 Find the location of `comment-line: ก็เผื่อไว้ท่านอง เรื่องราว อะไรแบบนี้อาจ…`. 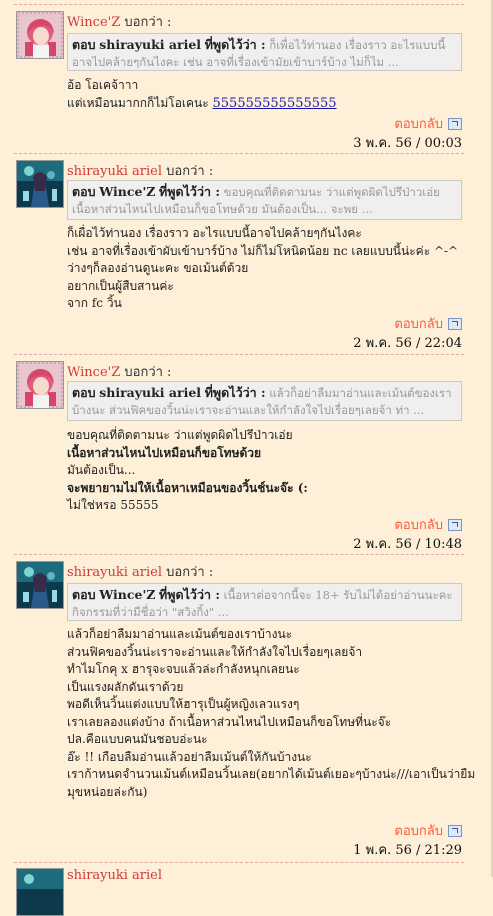

comment-line: ก็เผื่อไว้ท่านอง เรื่องราว อะไรแบบนี้อาจ… is located at coordinates (214, 233).